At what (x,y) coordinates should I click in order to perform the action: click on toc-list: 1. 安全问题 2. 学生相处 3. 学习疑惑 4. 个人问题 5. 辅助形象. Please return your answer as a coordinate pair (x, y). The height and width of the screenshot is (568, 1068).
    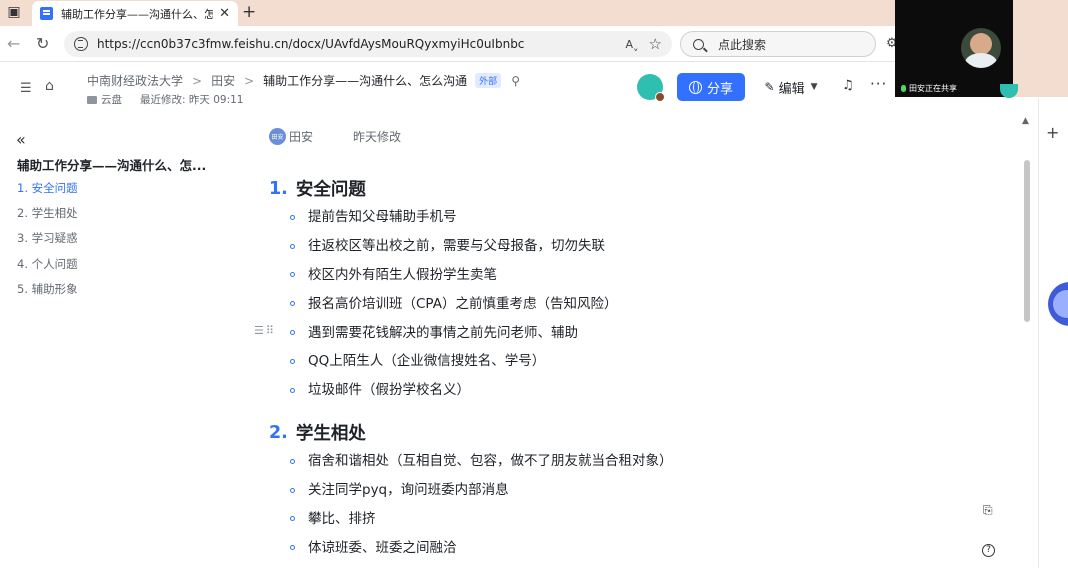
    Looking at the image, I should click on (47, 243).